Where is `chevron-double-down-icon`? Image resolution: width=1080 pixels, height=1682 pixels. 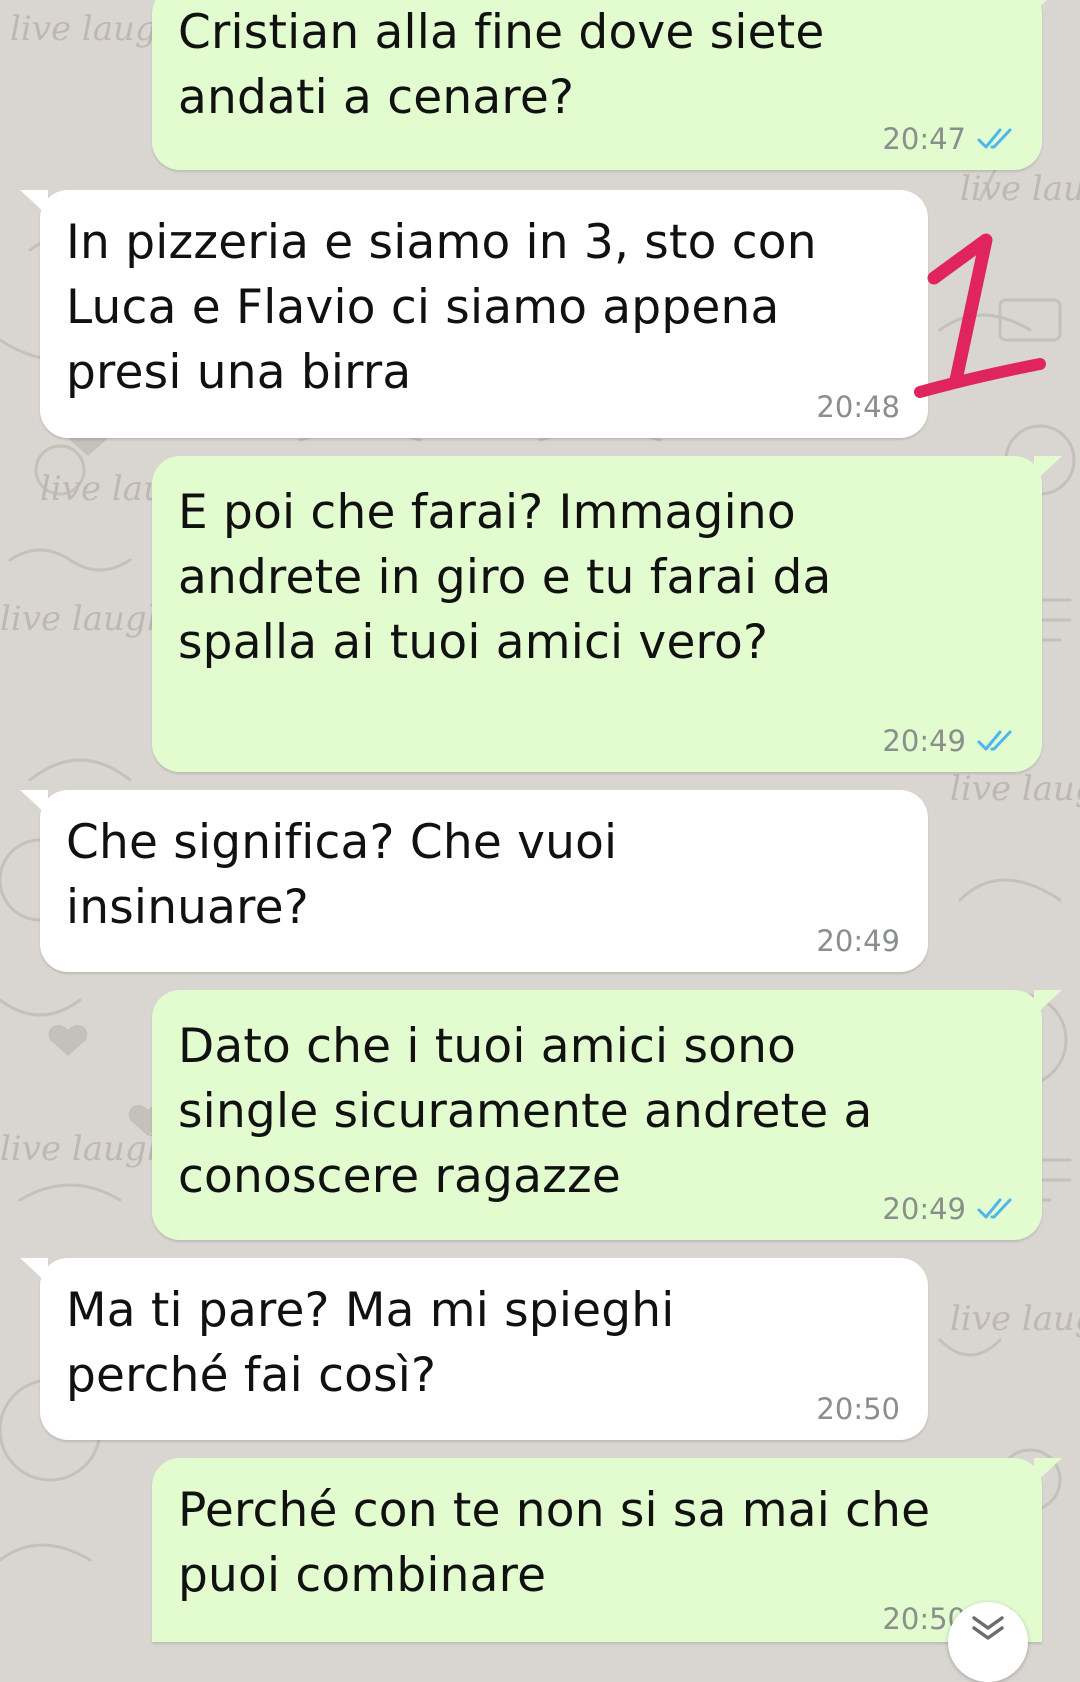
chevron-double-down-icon is located at coordinates (988, 1628).